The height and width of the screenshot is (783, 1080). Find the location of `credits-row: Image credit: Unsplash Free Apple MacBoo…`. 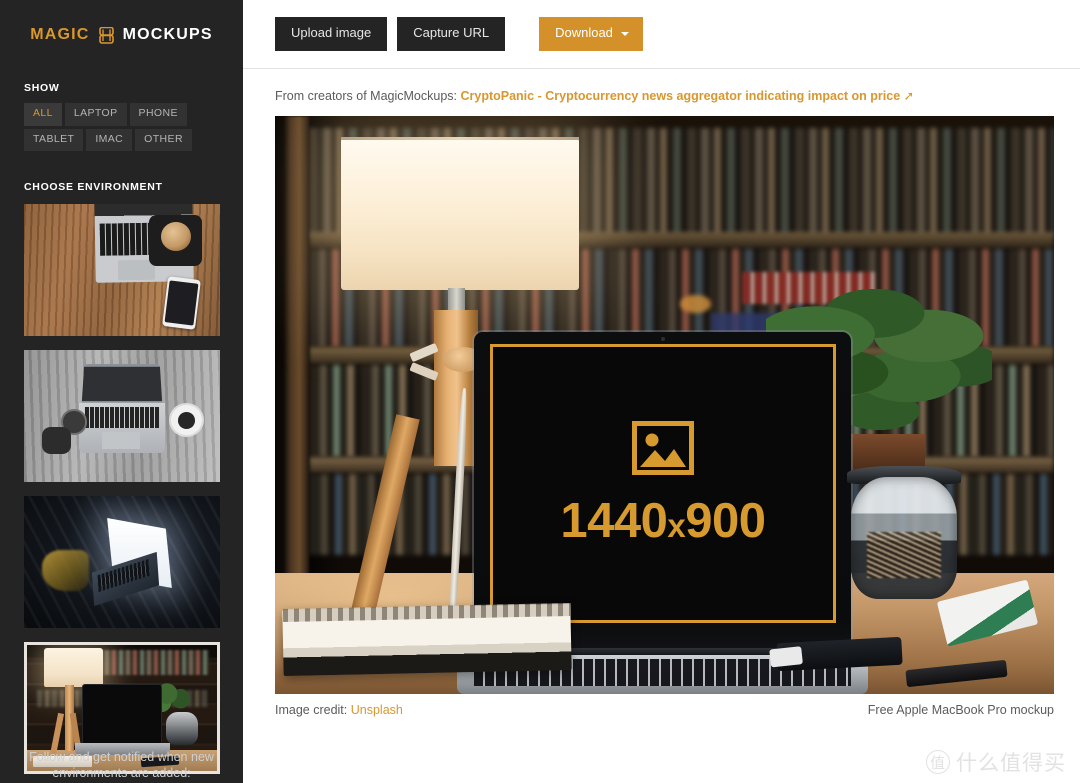

credits-row: Image credit: Unsplash Free Apple MacBoo… is located at coordinates (664, 710).